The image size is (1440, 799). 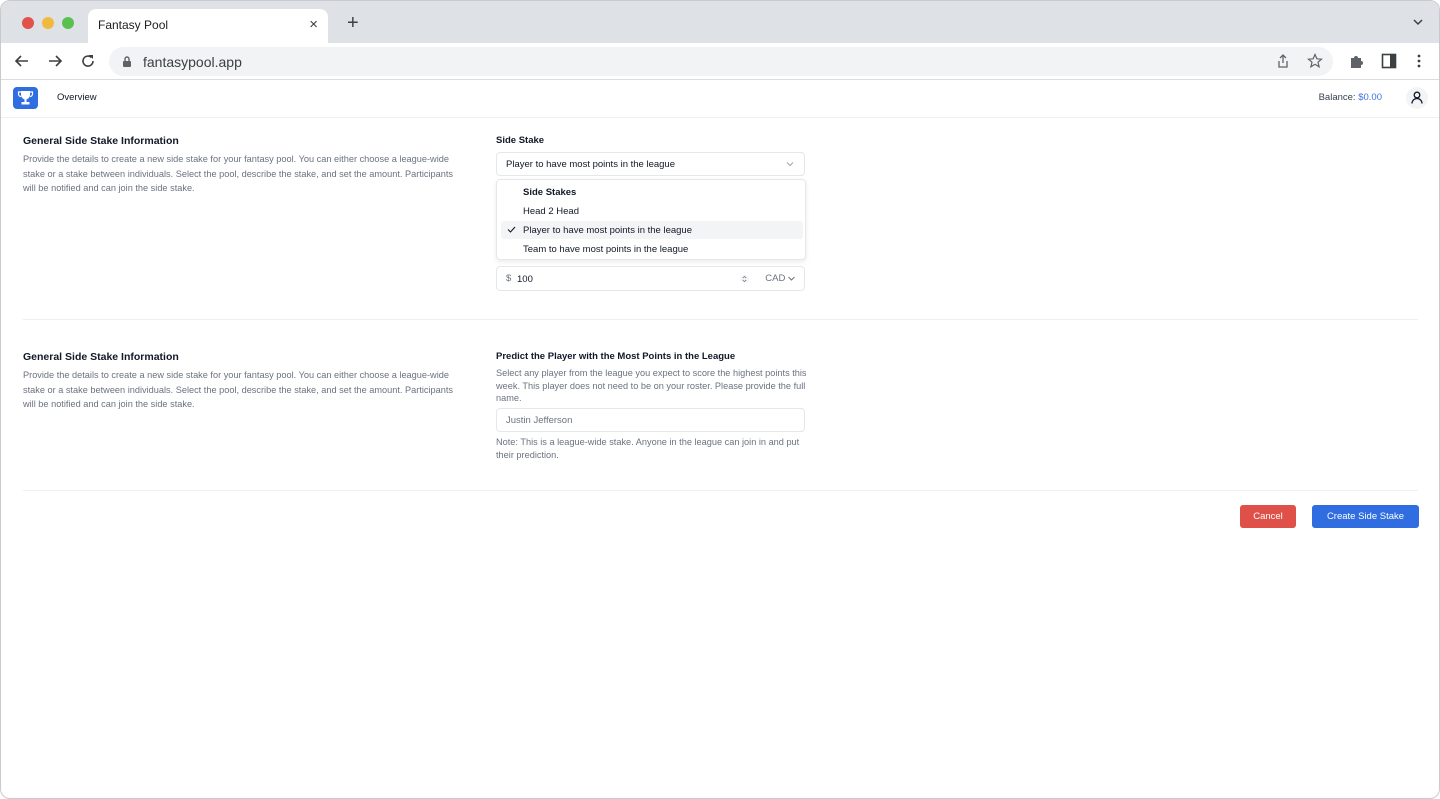 What do you see at coordinates (650, 420) in the screenshot?
I see `player-name-input` at bounding box center [650, 420].